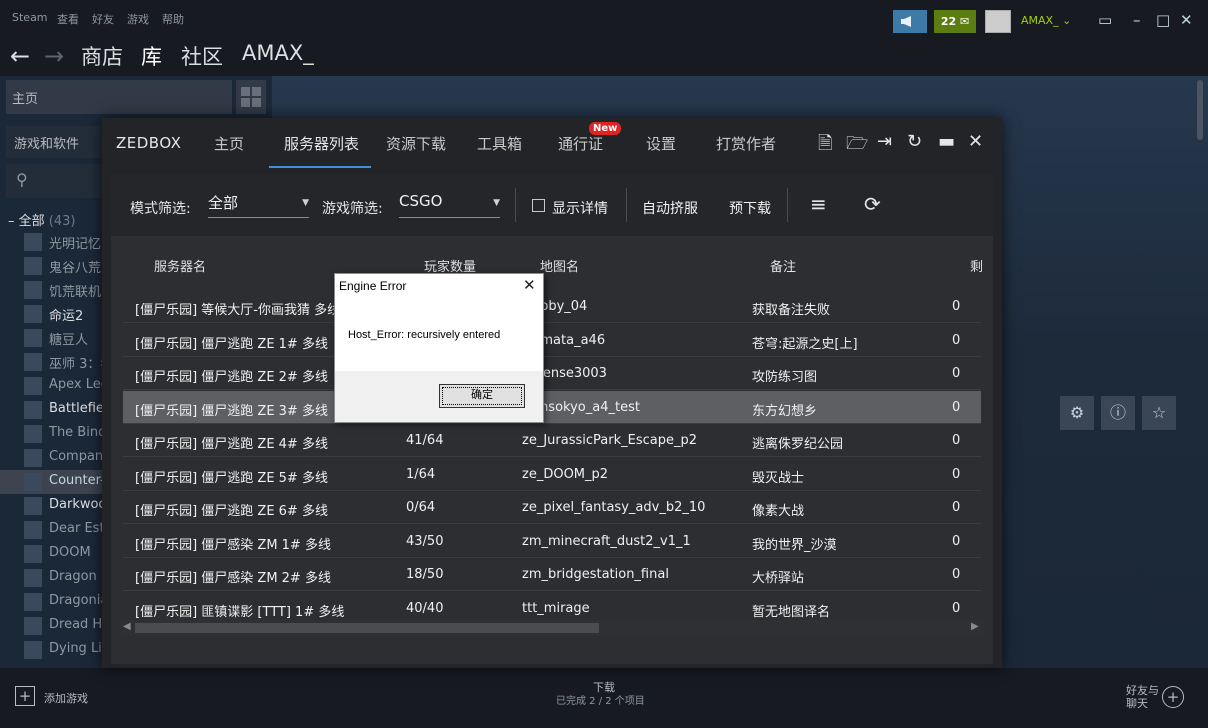 The image size is (1208, 728). Describe the element at coordinates (515, 205) in the screenshot. I see `toolbar-divider` at that location.